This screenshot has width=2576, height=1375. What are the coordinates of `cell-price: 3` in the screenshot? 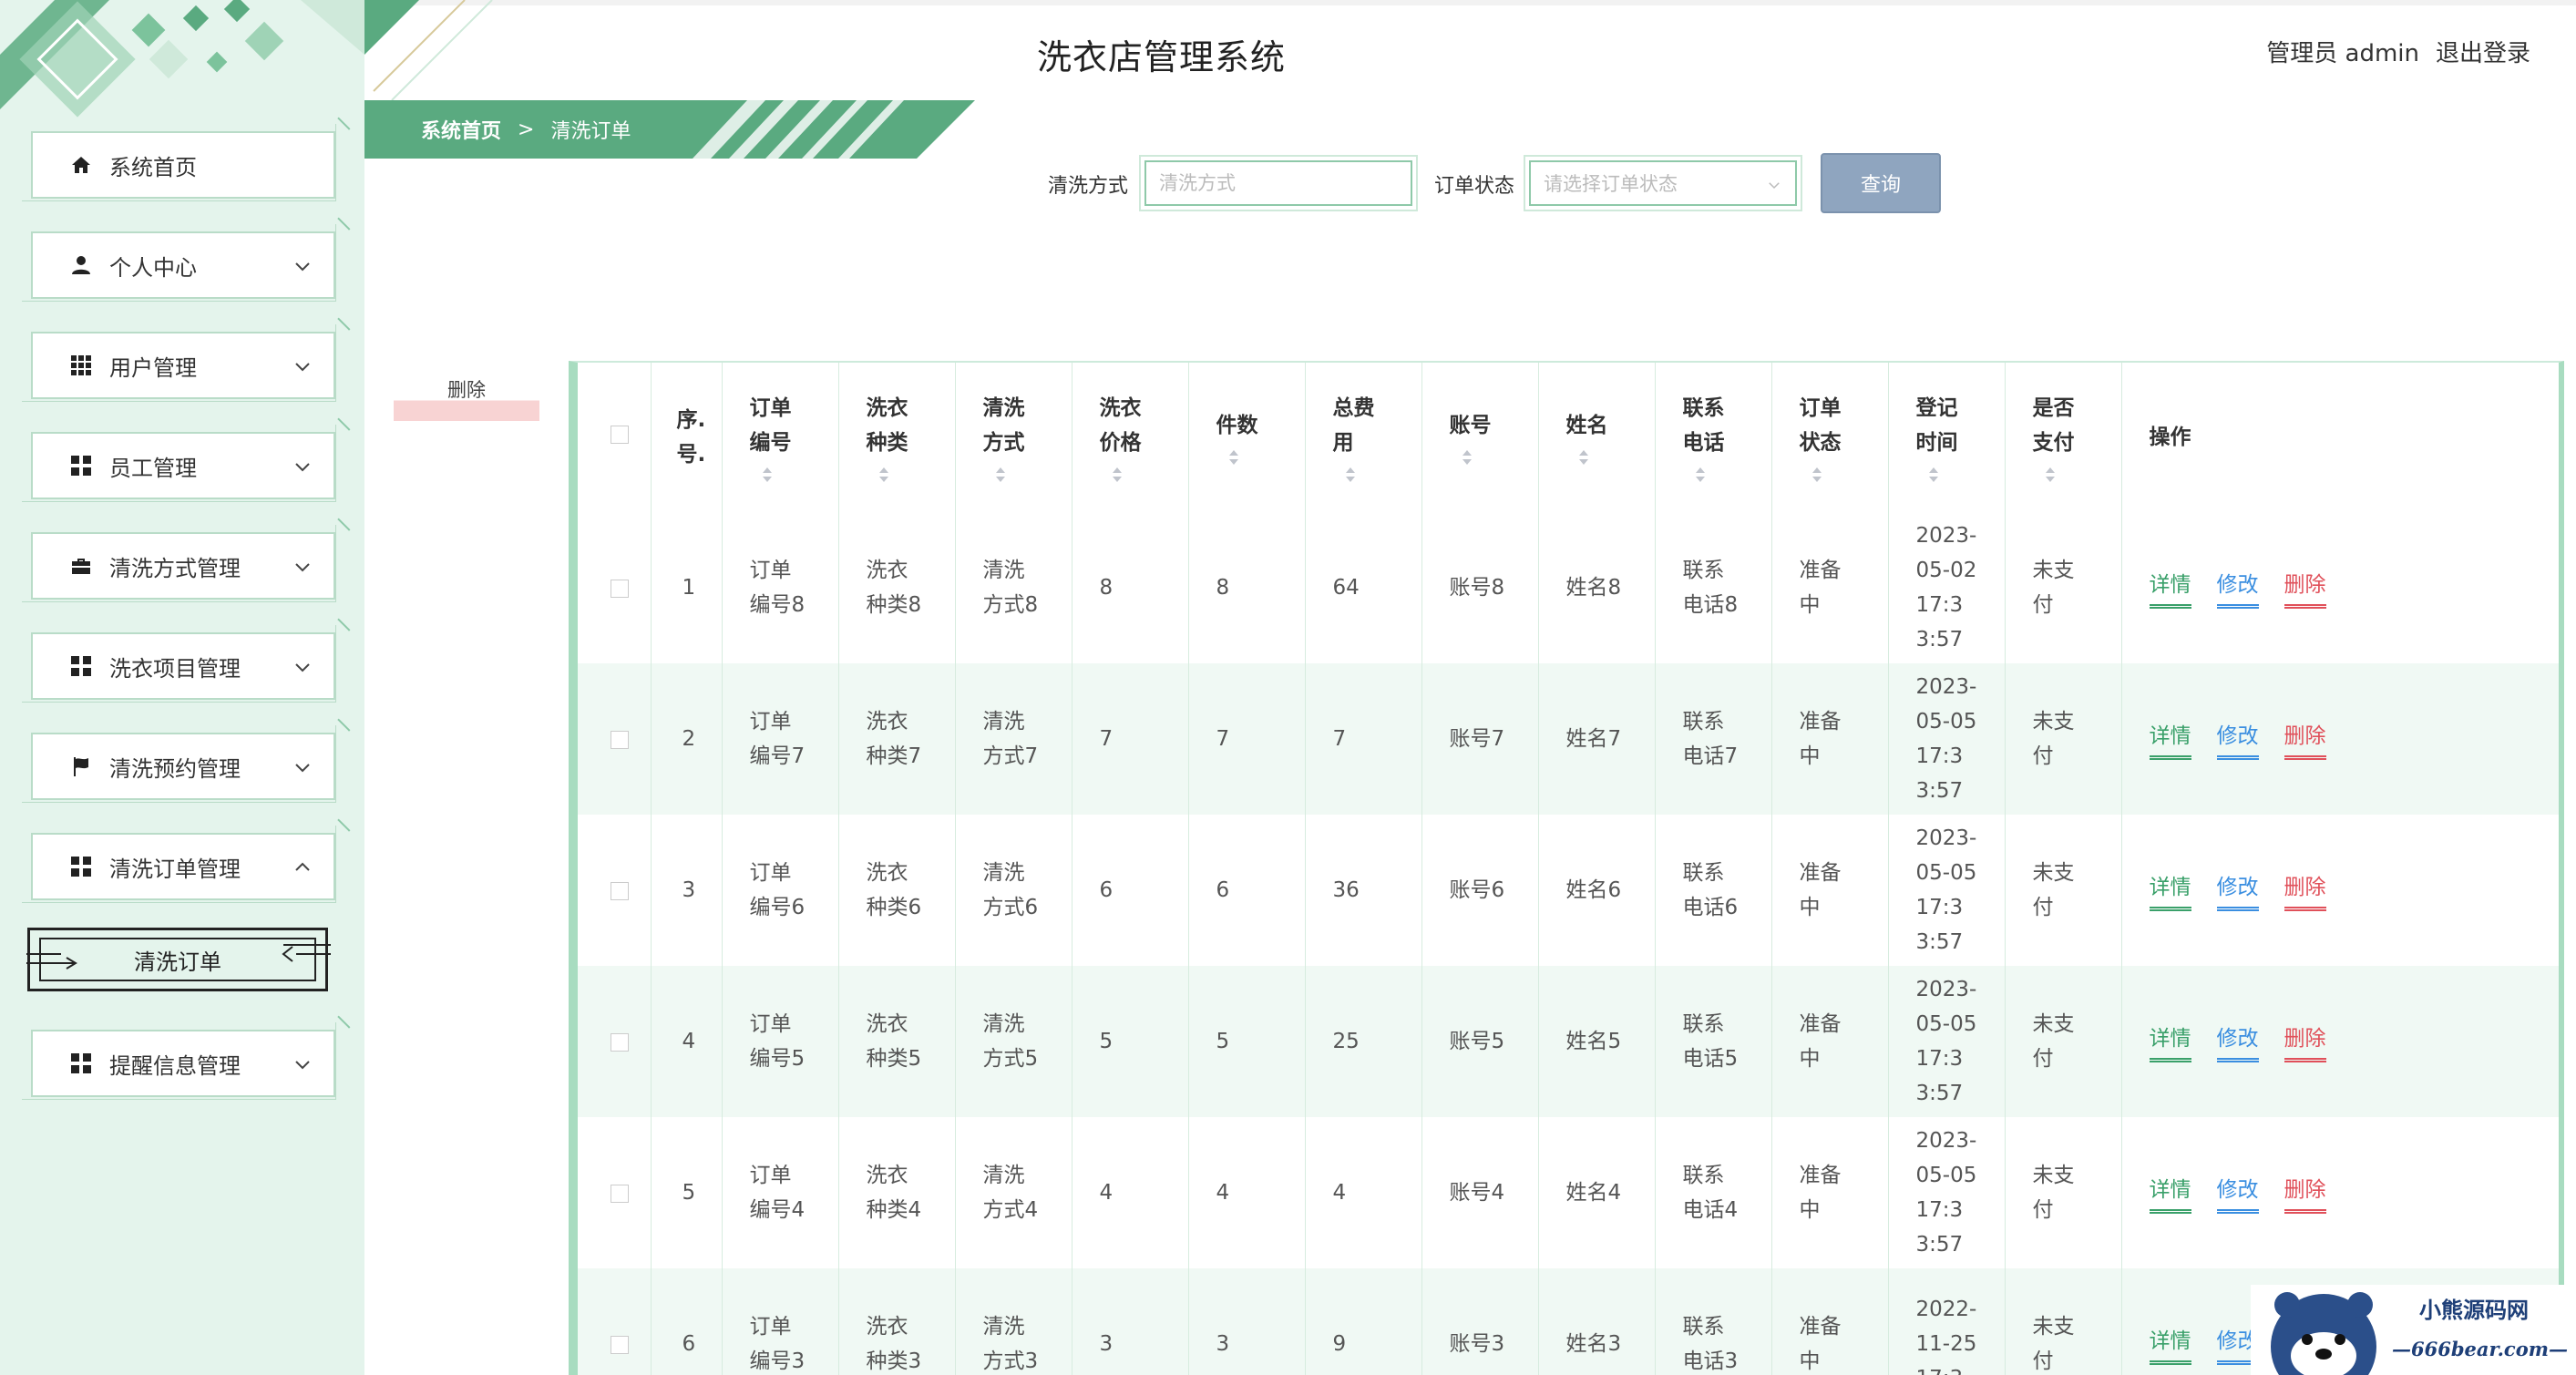 It's located at (1130, 1321).